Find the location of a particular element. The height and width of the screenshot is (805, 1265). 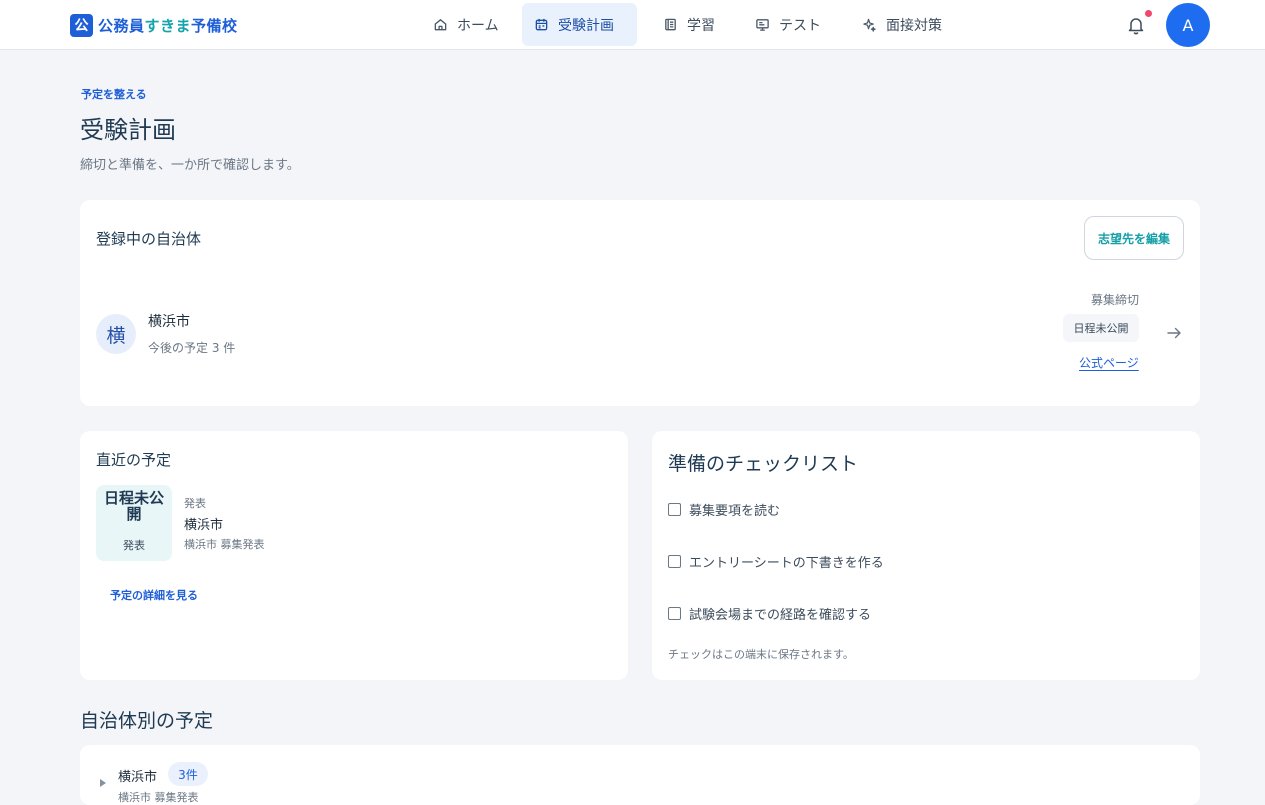

event-date-sub: 発表 is located at coordinates (134, 545).